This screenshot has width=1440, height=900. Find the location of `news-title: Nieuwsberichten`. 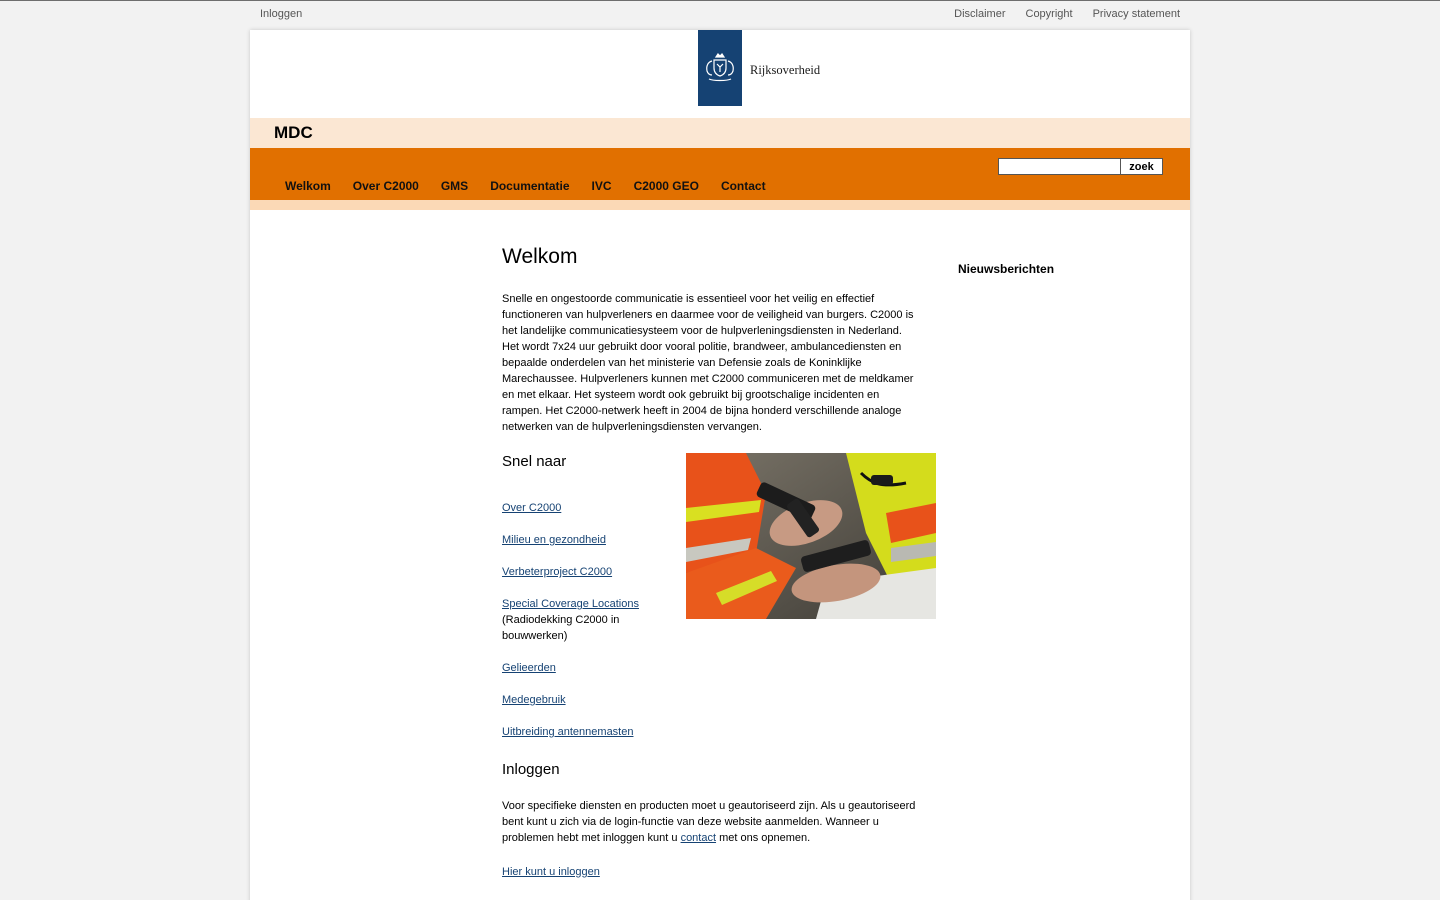

news-title: Nieuwsberichten is located at coordinates (1006, 269).